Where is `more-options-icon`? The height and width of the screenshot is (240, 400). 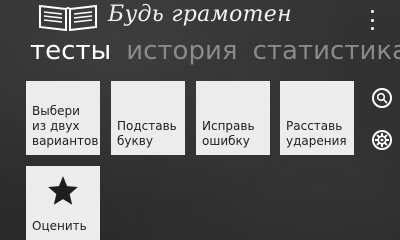
more-options-icon is located at coordinates (372, 20).